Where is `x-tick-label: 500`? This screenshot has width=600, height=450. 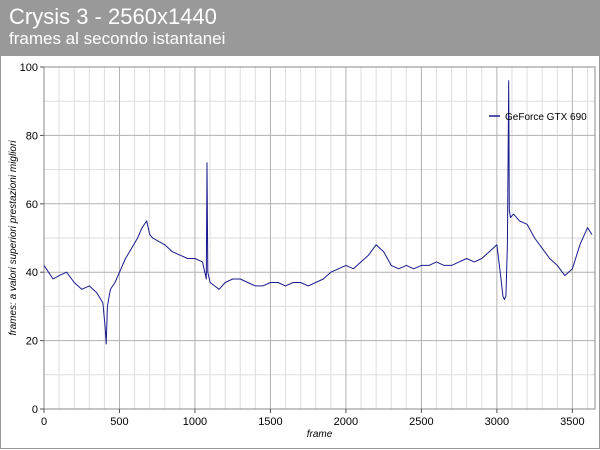
x-tick-label: 500 is located at coordinates (119, 422).